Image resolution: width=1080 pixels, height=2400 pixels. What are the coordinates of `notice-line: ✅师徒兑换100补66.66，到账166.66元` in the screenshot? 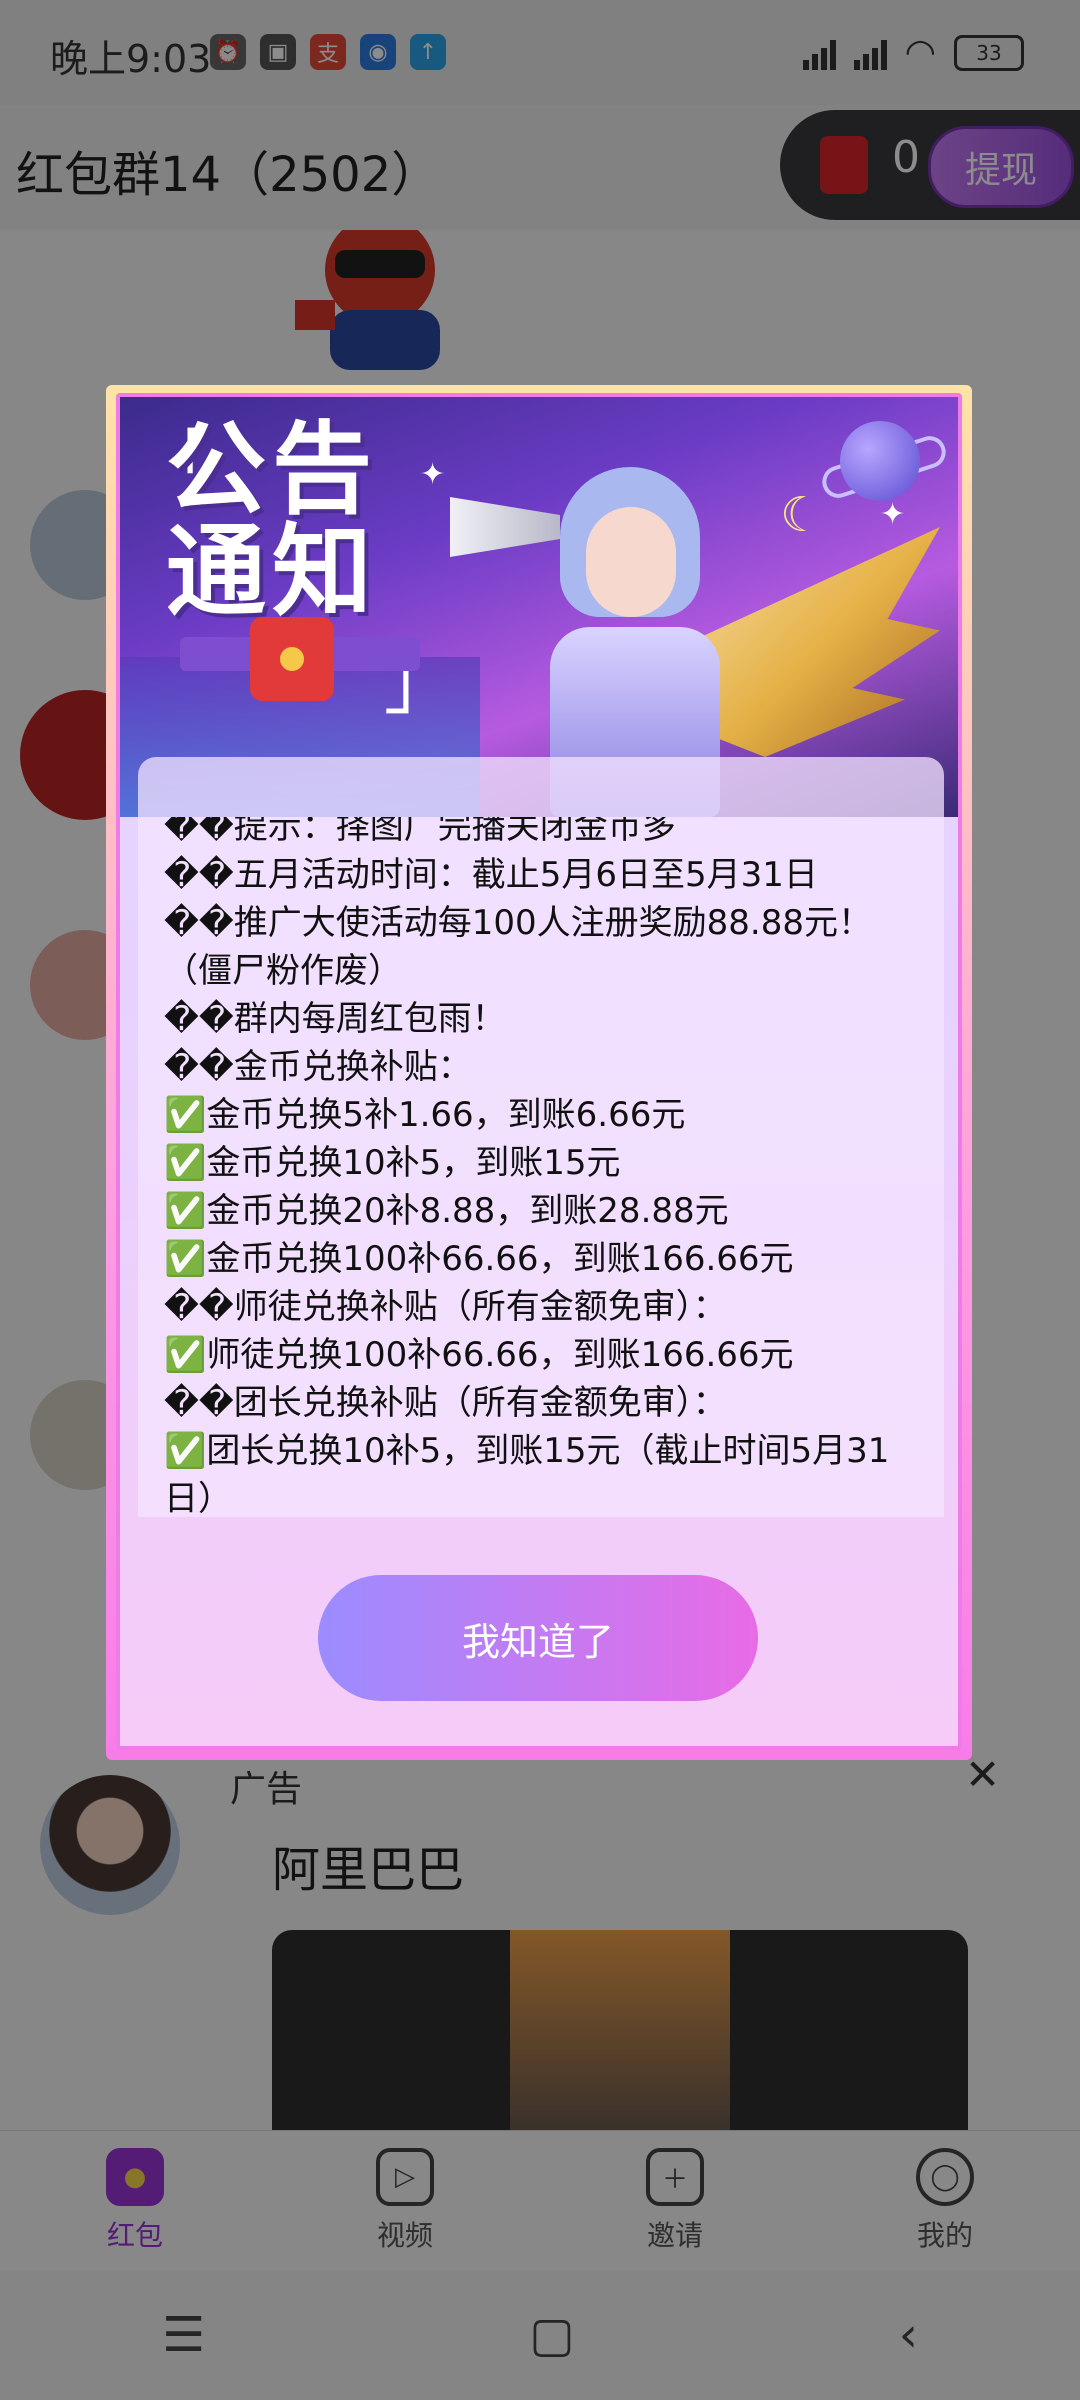 It's located at (479, 1355).